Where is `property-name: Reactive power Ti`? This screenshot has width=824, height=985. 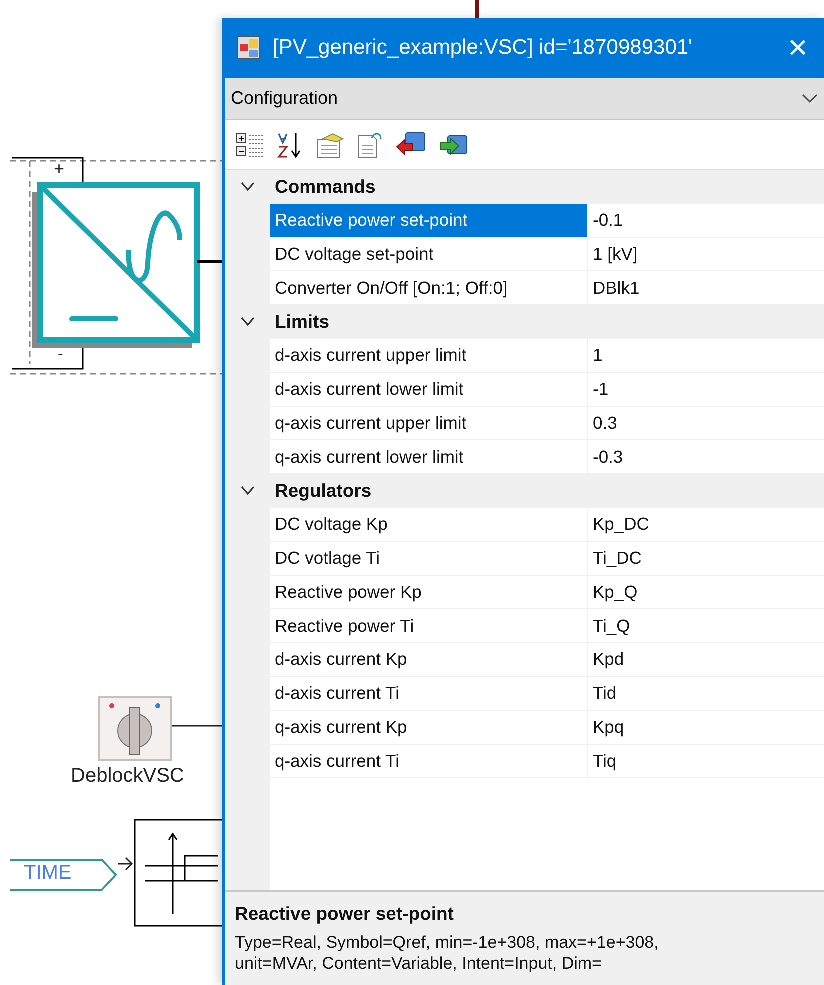
property-name: Reactive power Ti is located at coordinates (429, 626).